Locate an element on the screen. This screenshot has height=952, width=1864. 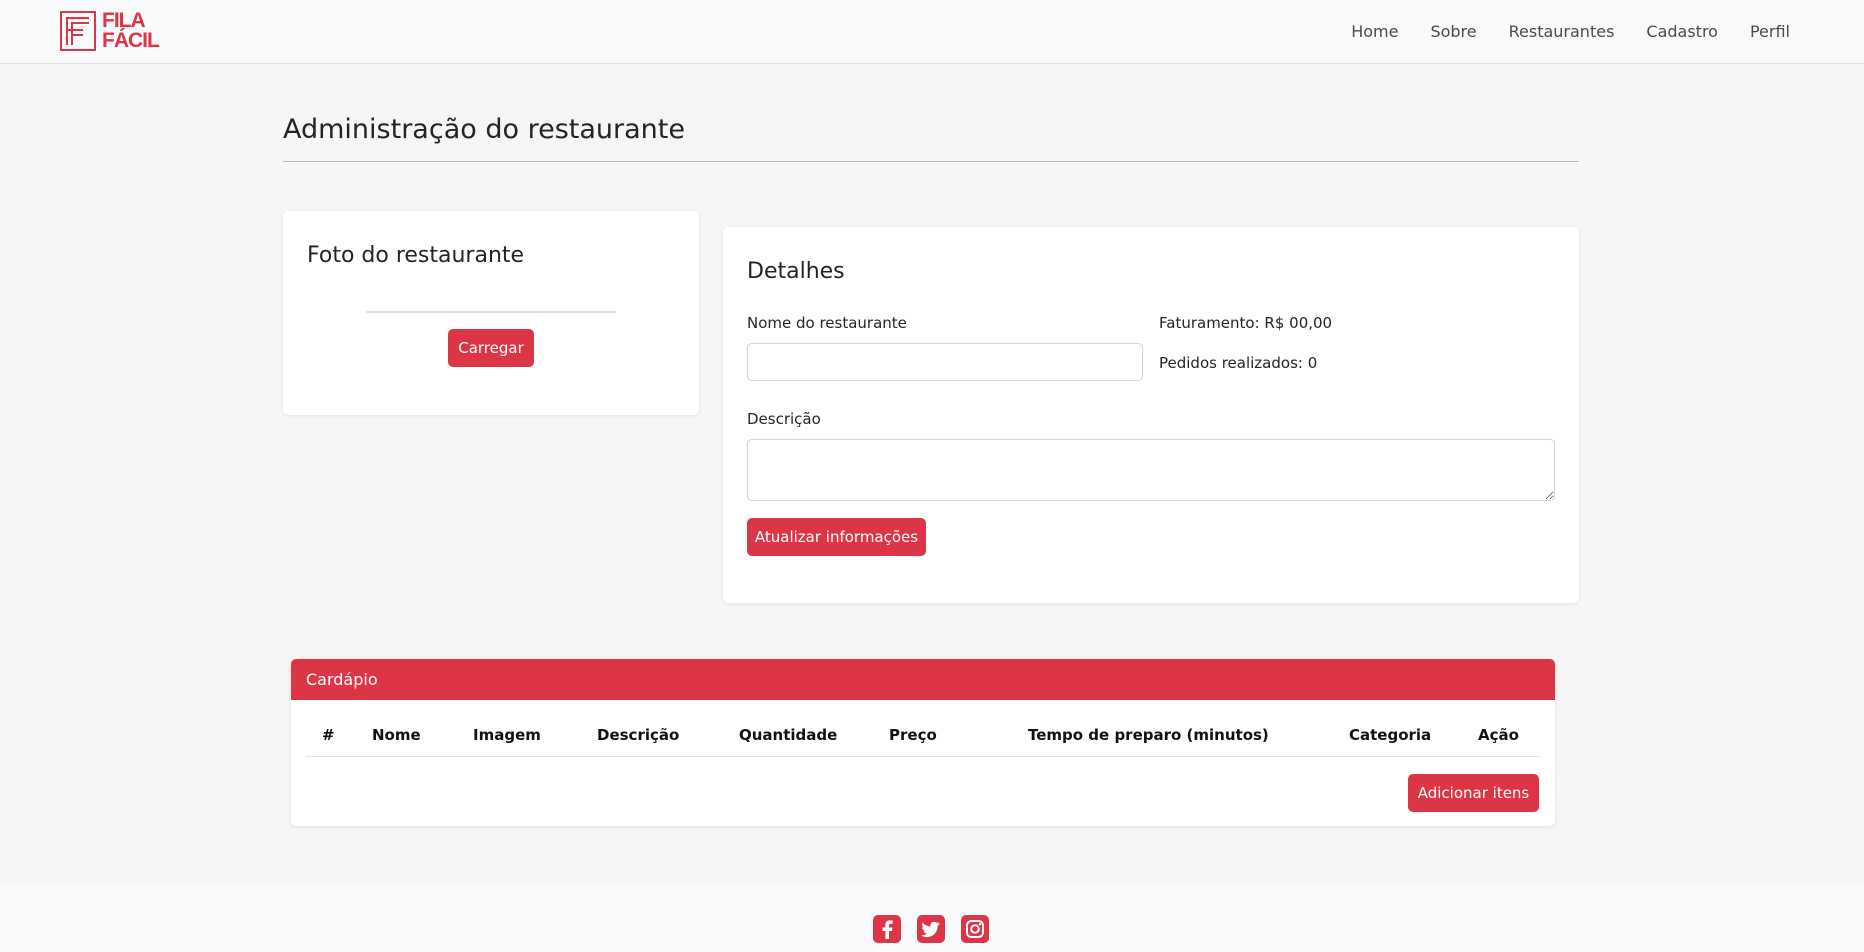
facebook-icon is located at coordinates (887, 929).